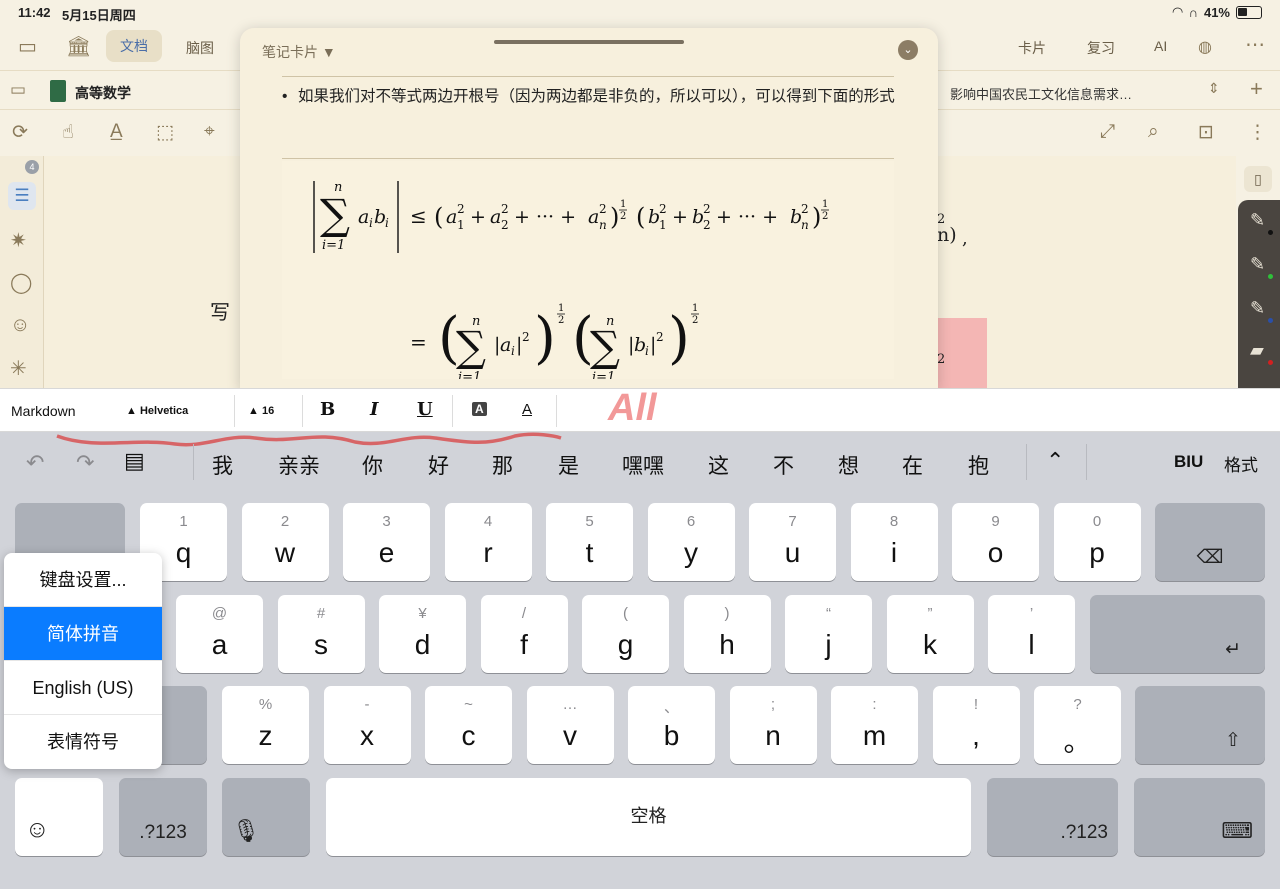  I want to click on tab-mindmap: 脑图, so click(200, 48).